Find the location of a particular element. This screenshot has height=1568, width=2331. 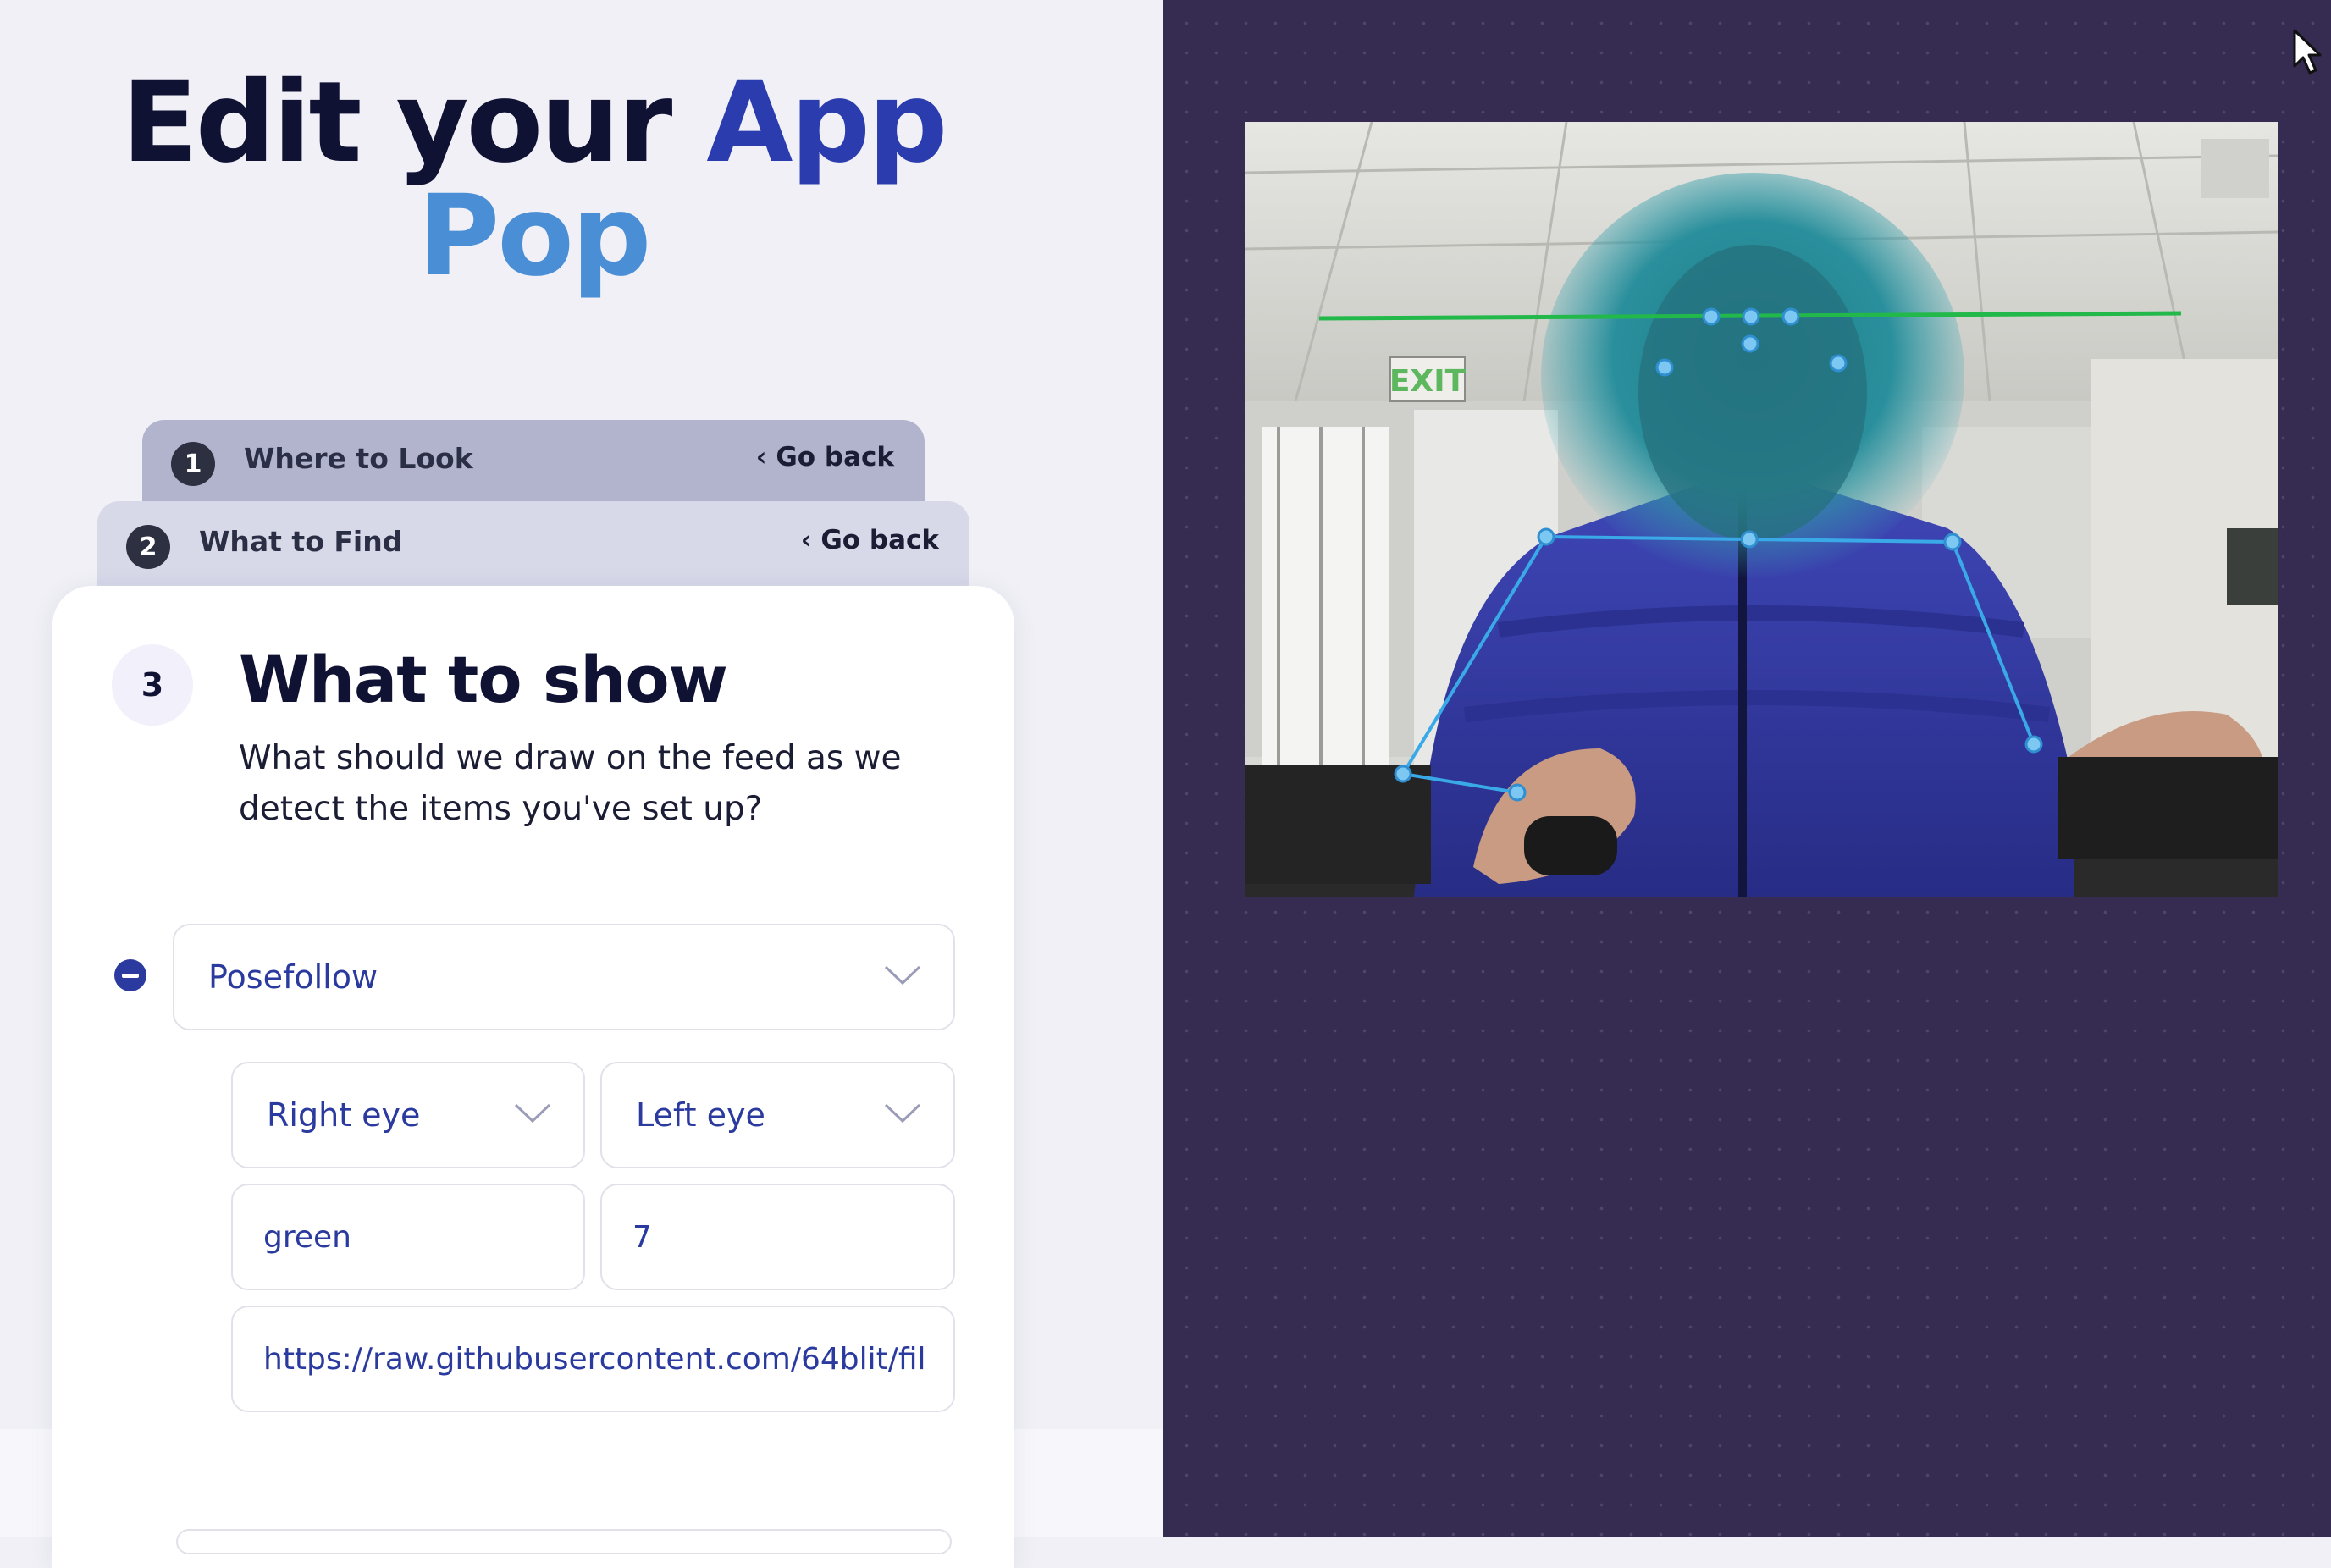

input-value: 7 is located at coordinates (642, 1237).